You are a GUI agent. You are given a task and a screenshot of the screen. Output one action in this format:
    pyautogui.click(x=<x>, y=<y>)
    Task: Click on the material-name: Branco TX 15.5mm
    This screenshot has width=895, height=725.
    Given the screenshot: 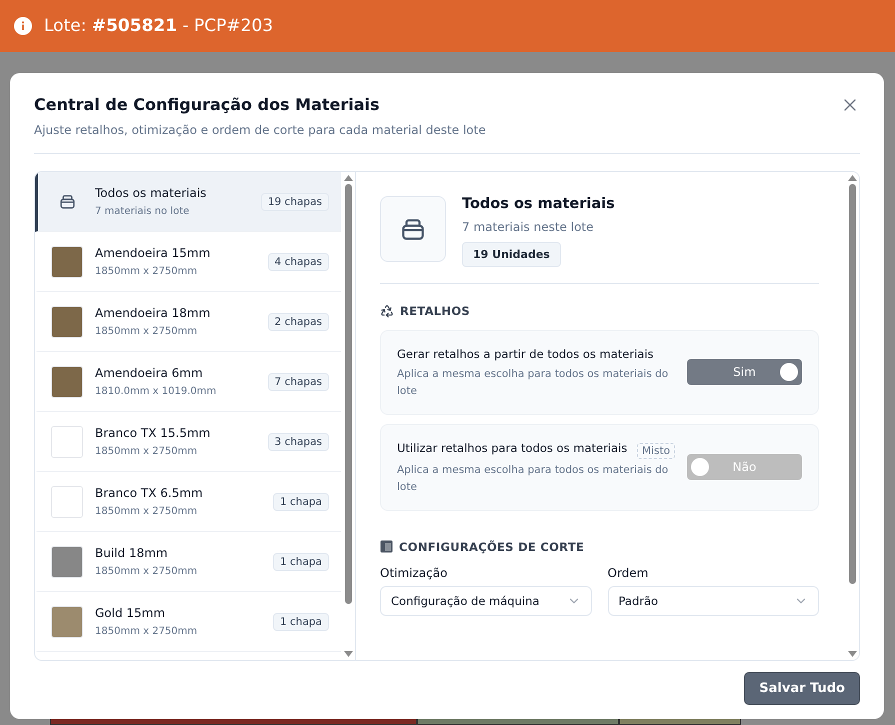 What is the action you would take?
    pyautogui.click(x=153, y=433)
    